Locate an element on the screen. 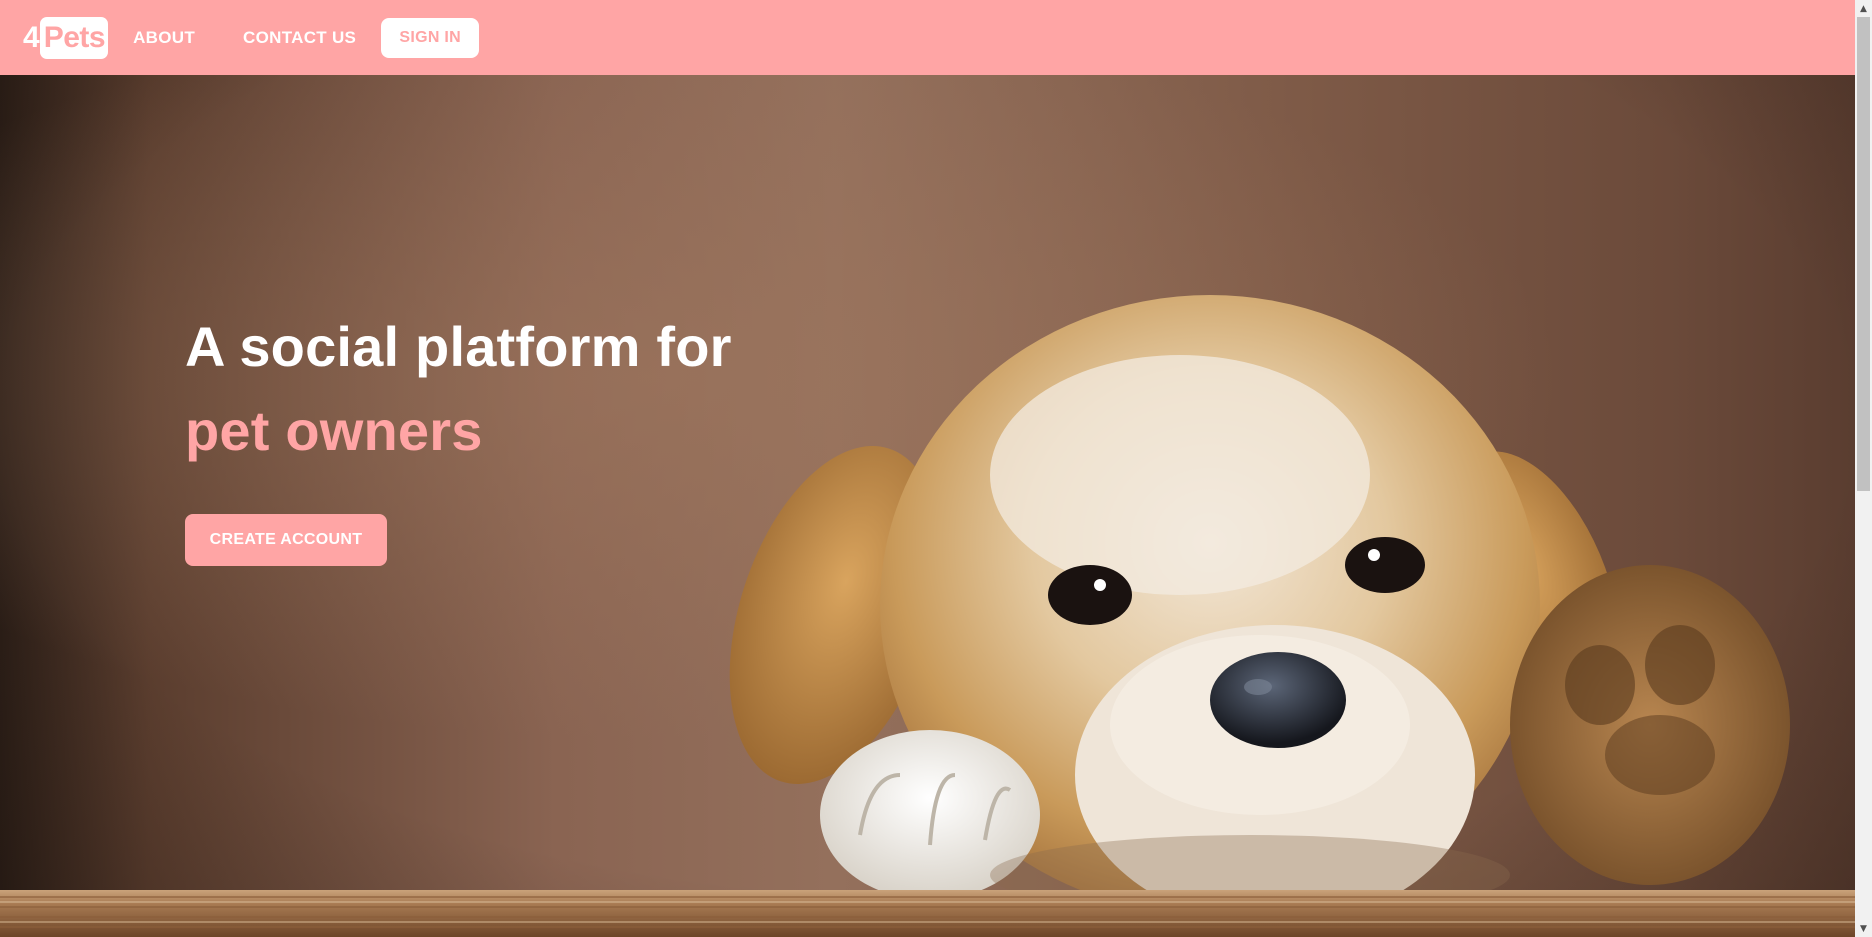 Image resolution: width=1872 pixels, height=937 pixels. logo-word: Pets is located at coordinates (74, 37).